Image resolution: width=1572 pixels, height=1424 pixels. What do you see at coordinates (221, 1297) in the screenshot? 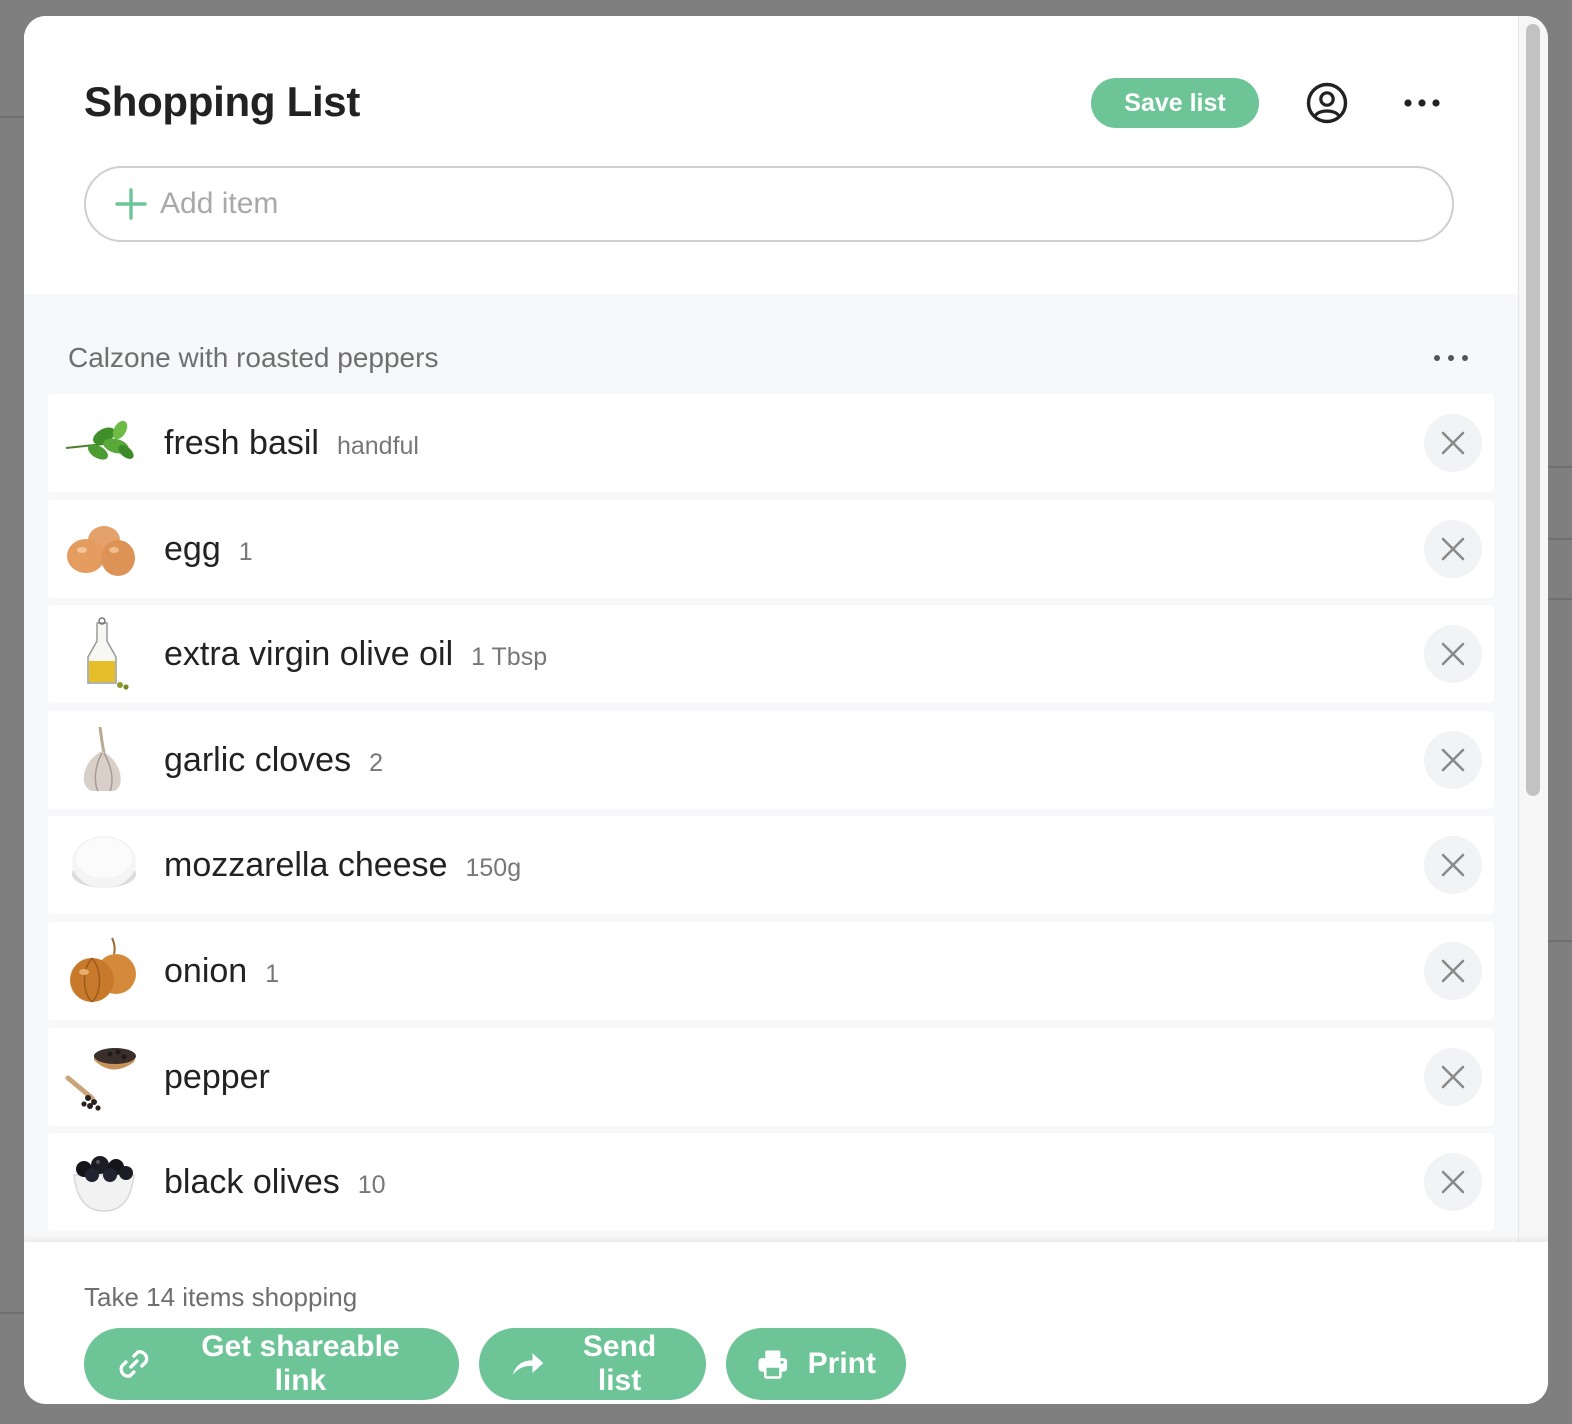
I see `items-summary: Take 14 items shopping` at bounding box center [221, 1297].